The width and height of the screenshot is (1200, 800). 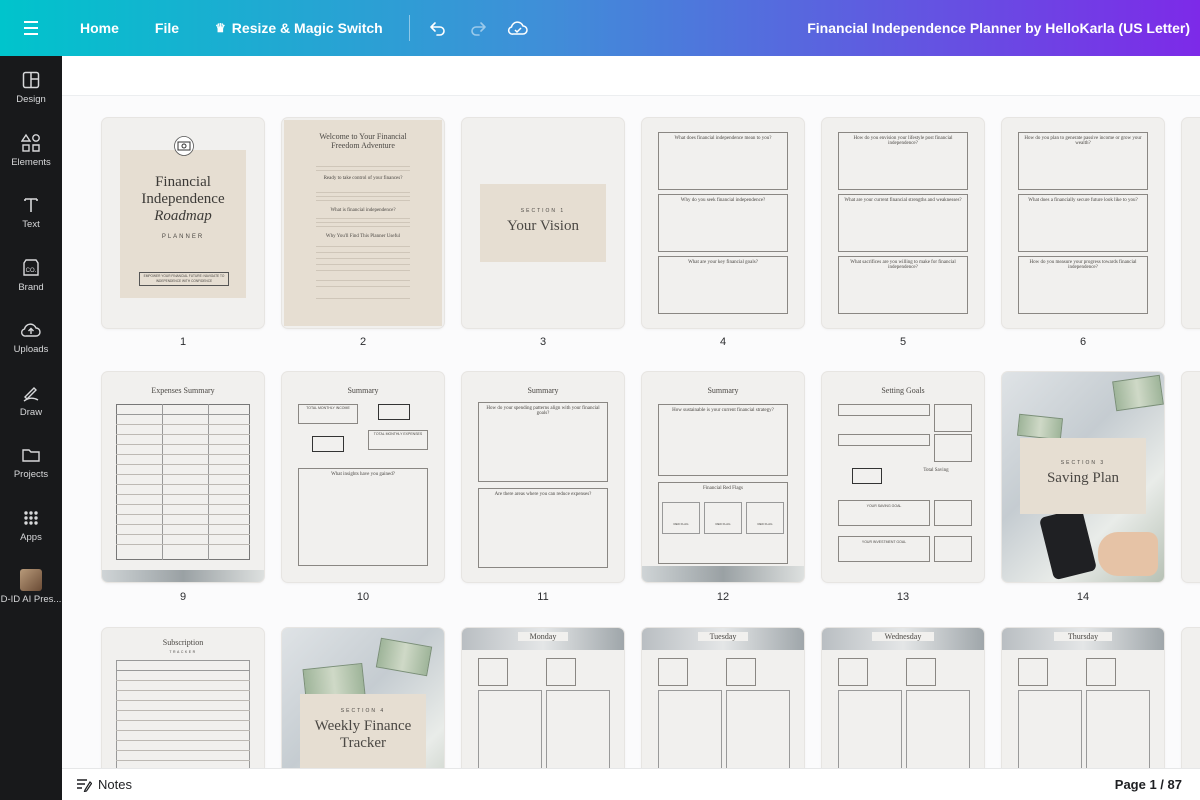 What do you see at coordinates (681, 518) in the screenshot?
I see `flag-card` at bounding box center [681, 518].